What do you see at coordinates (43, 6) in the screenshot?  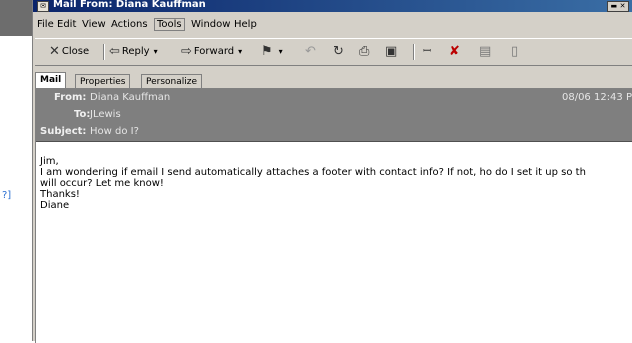 I see `envelope-icon: ✉` at bounding box center [43, 6].